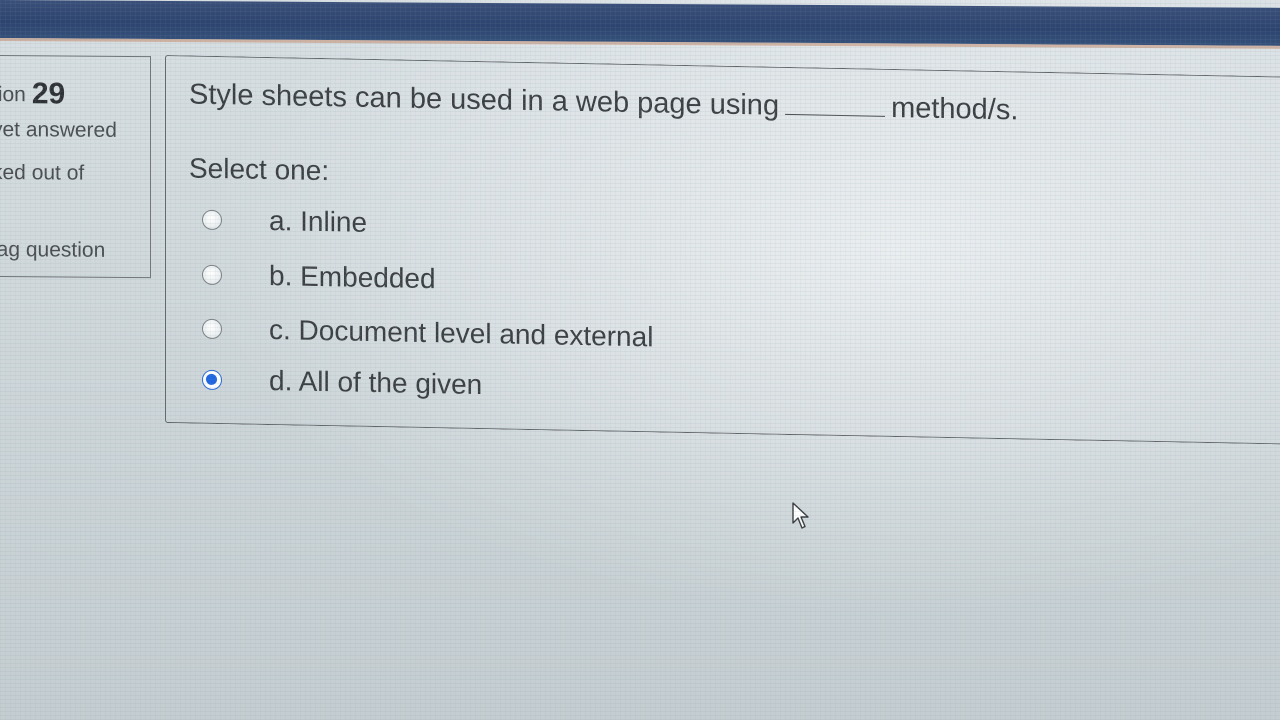 This screenshot has height=720, width=1280. What do you see at coordinates (13, 95) in the screenshot?
I see `question-label: tion` at bounding box center [13, 95].